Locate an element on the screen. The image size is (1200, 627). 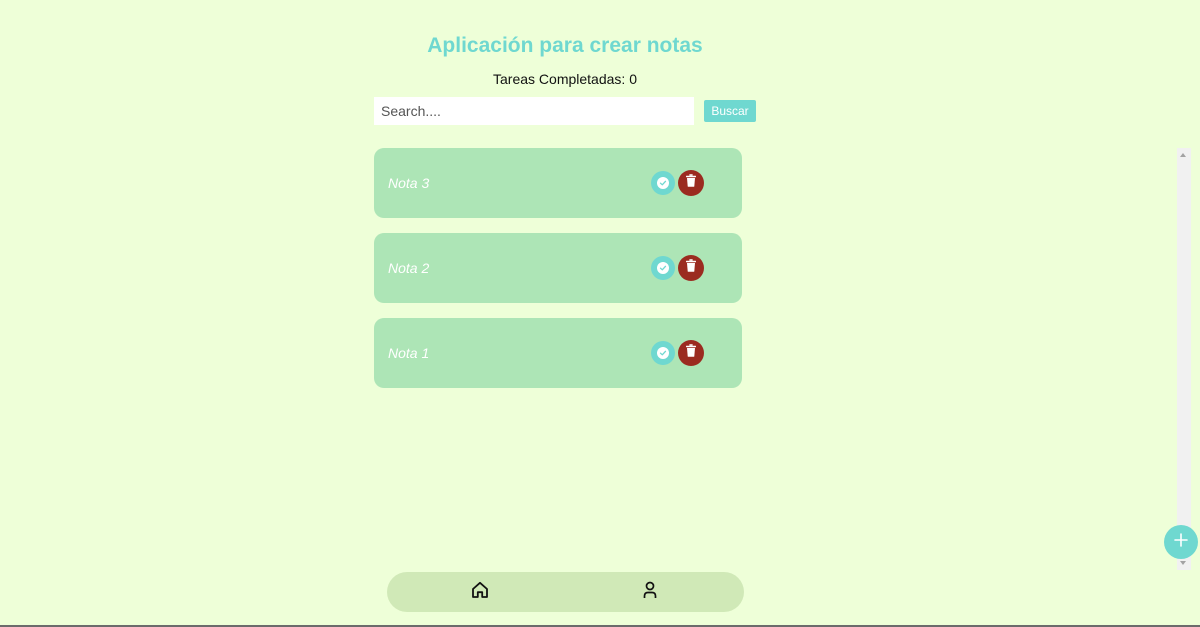
add-note-button is located at coordinates (1181, 542).